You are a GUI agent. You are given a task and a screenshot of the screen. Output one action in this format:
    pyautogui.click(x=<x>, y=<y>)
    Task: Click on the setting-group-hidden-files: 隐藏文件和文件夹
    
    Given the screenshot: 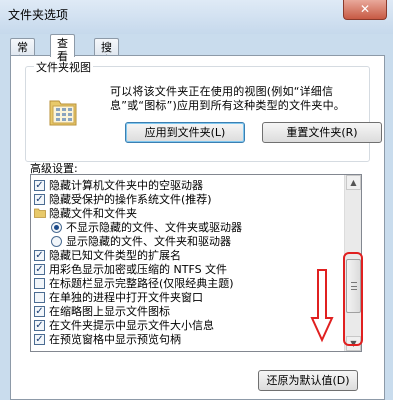 What is the action you would take?
    pyautogui.click(x=184, y=213)
    